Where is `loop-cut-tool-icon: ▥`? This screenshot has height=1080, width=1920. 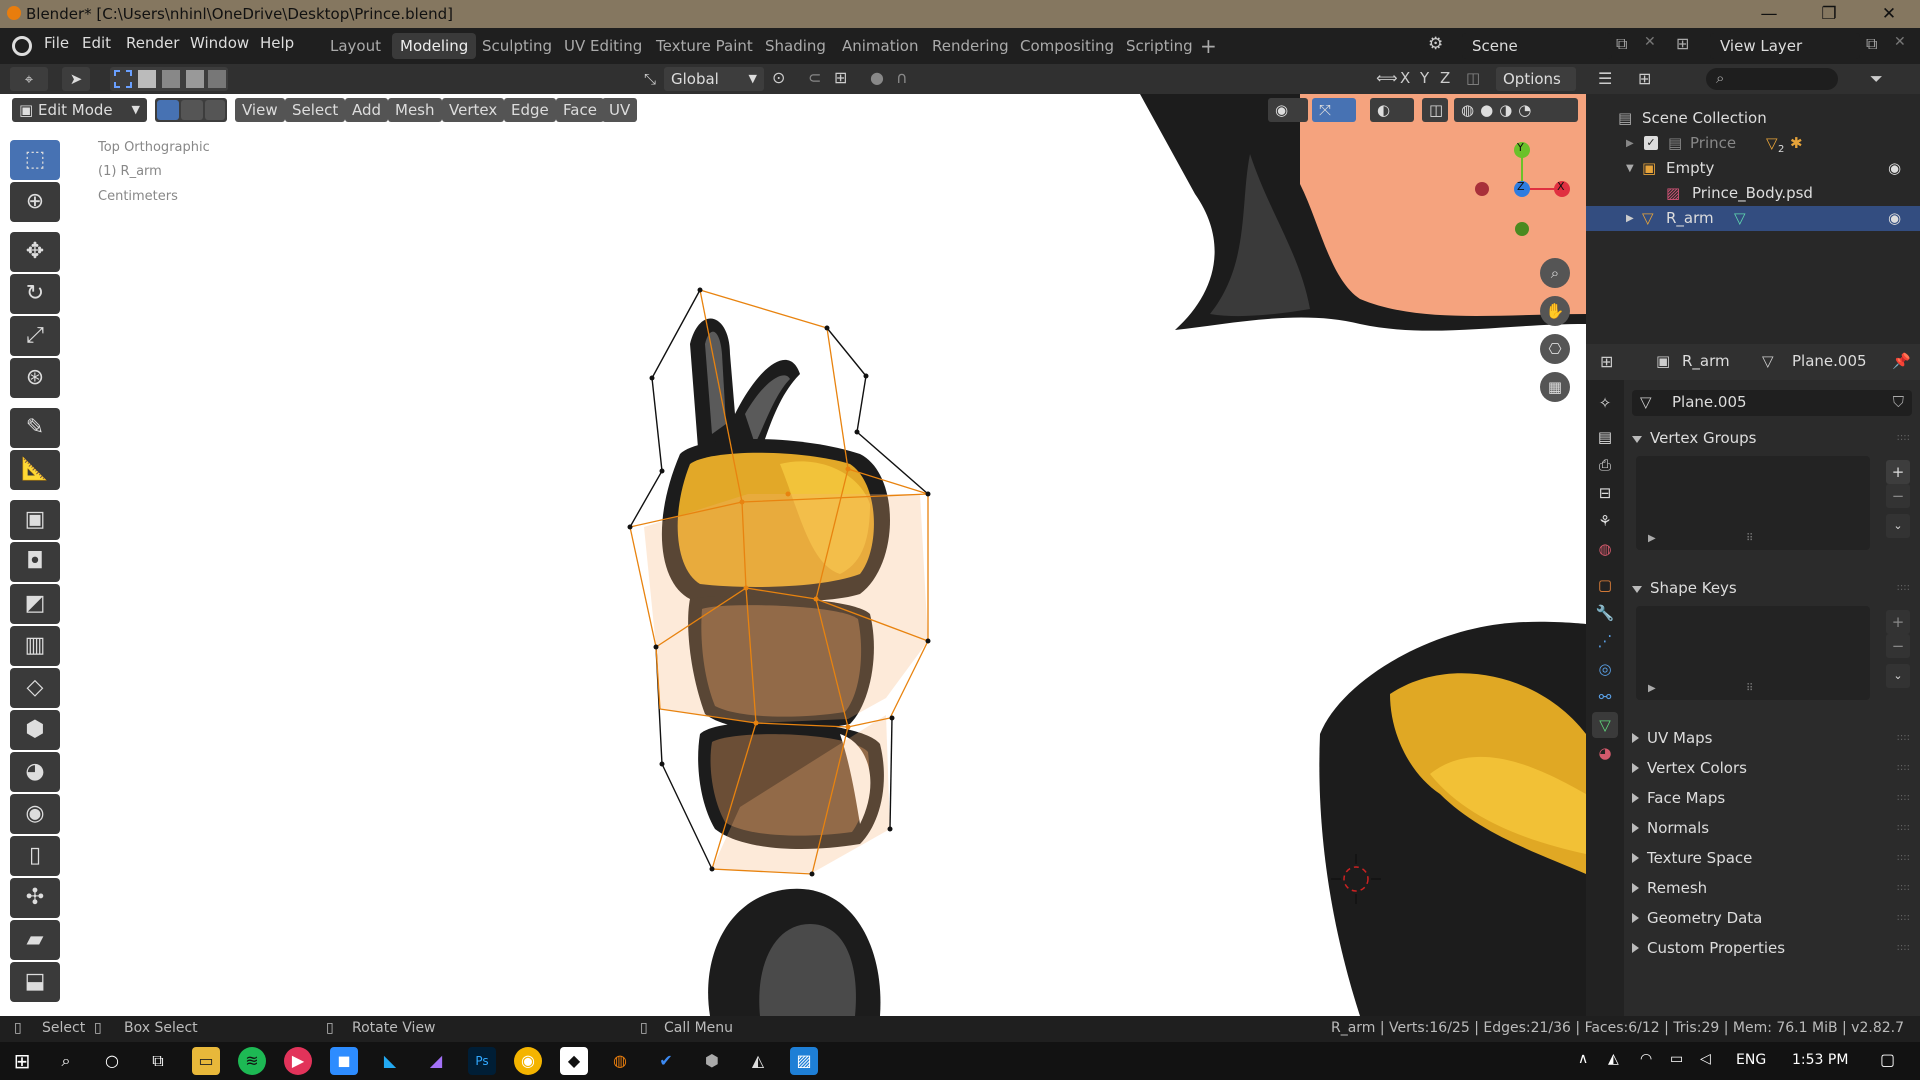 loop-cut-tool-icon: ▥ is located at coordinates (35, 646).